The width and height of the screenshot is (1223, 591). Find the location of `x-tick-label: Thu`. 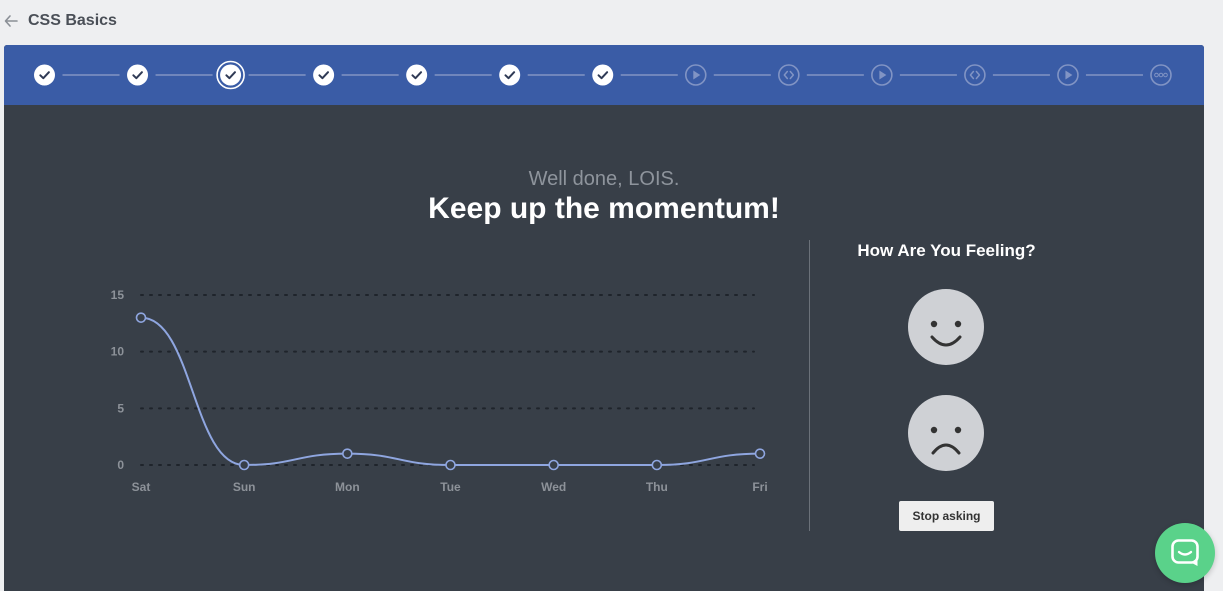

x-tick-label: Thu is located at coordinates (657, 487).